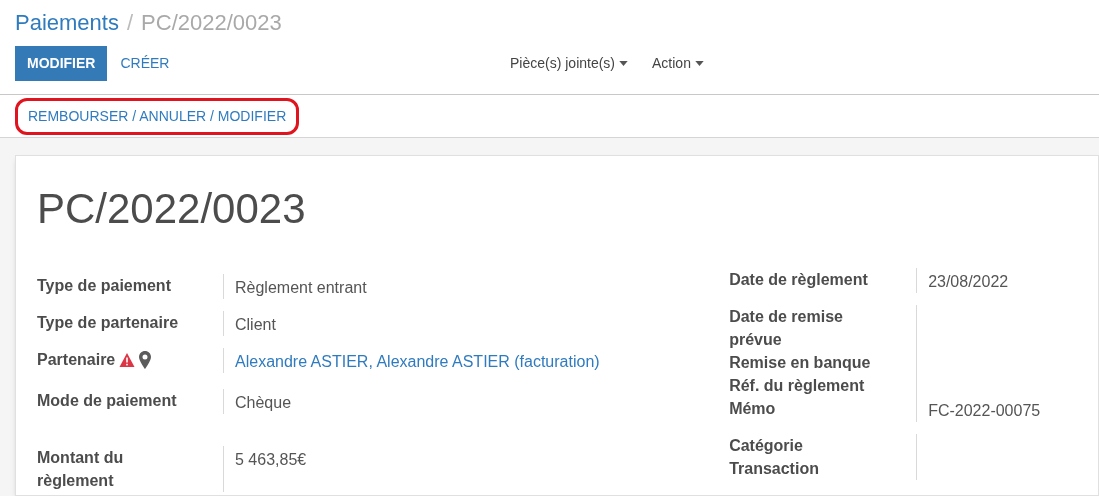 Image resolution: width=1099 pixels, height=496 pixels. Describe the element at coordinates (256, 325) in the screenshot. I see `field-value: Client` at that location.